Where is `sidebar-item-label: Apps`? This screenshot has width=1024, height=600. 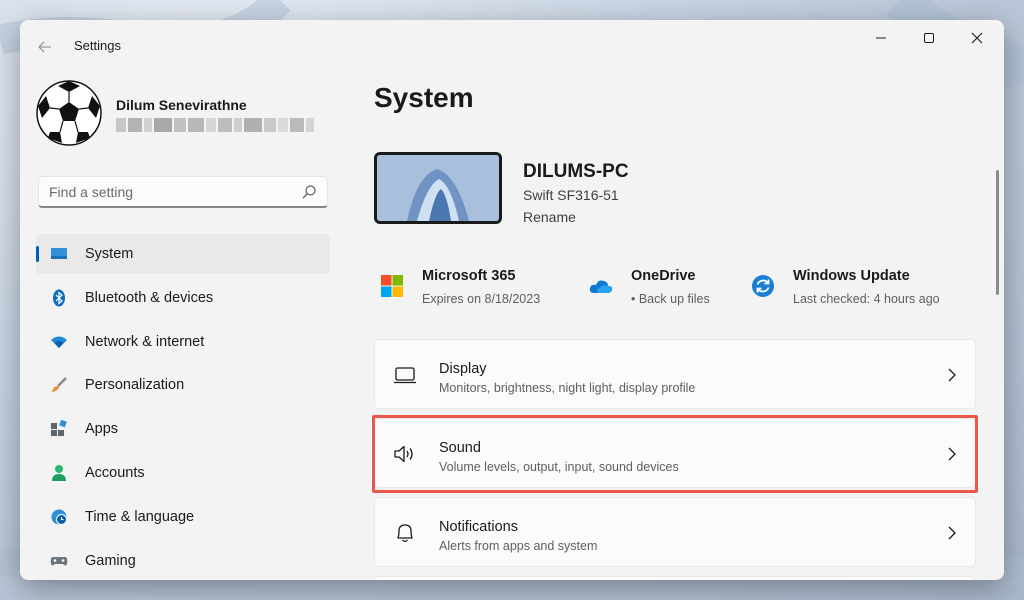 sidebar-item-label: Apps is located at coordinates (102, 429).